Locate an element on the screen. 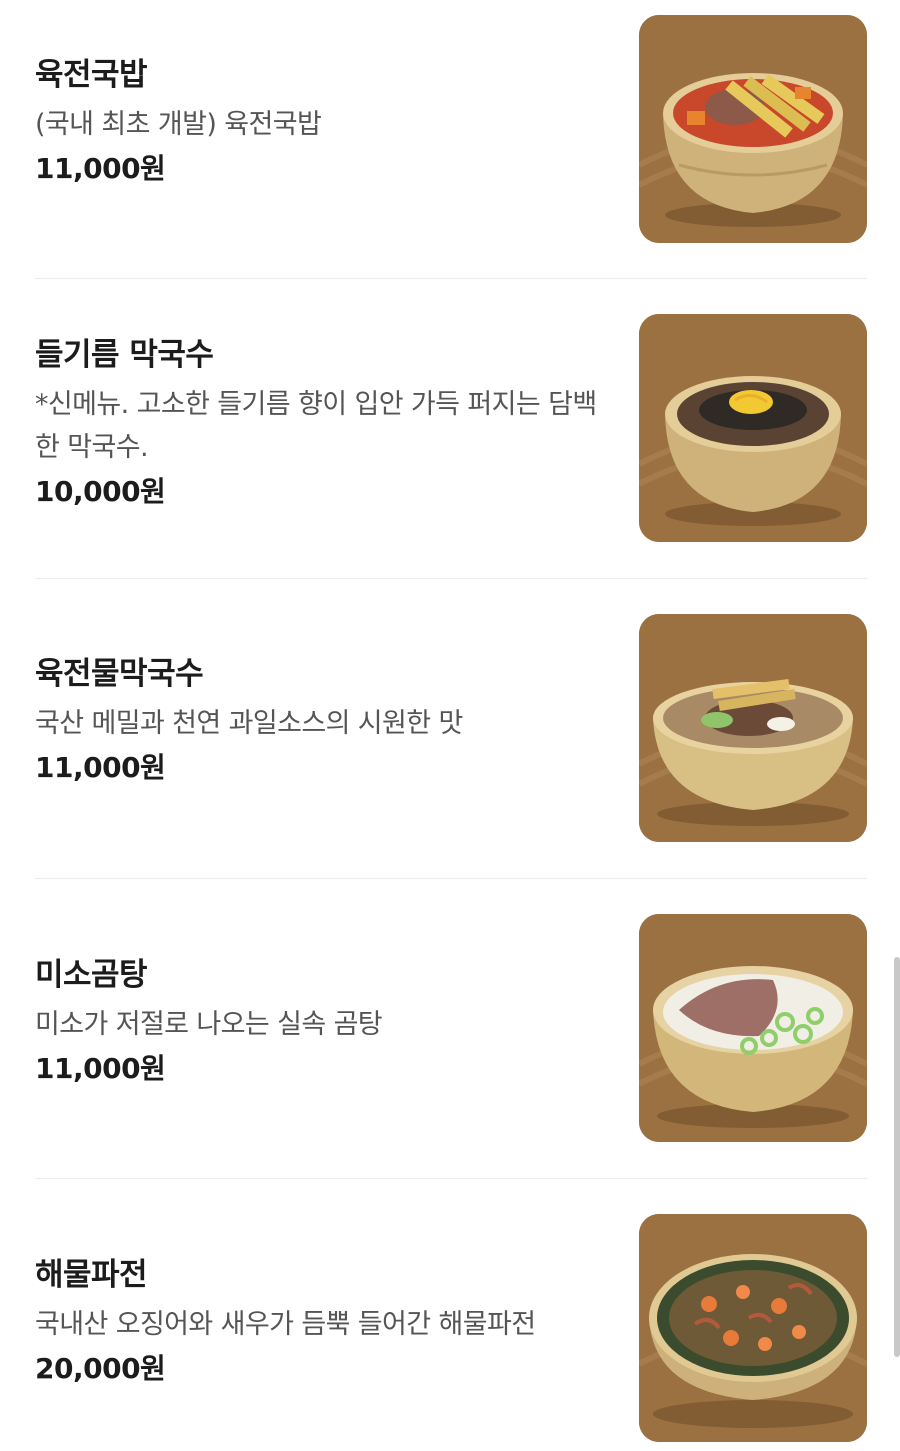 This screenshot has width=900, height=1451. menu-item-text: 미소곰탕 미소가 저절로 나오는 실속 곰탕 11,000원 is located at coordinates (322, 1022).